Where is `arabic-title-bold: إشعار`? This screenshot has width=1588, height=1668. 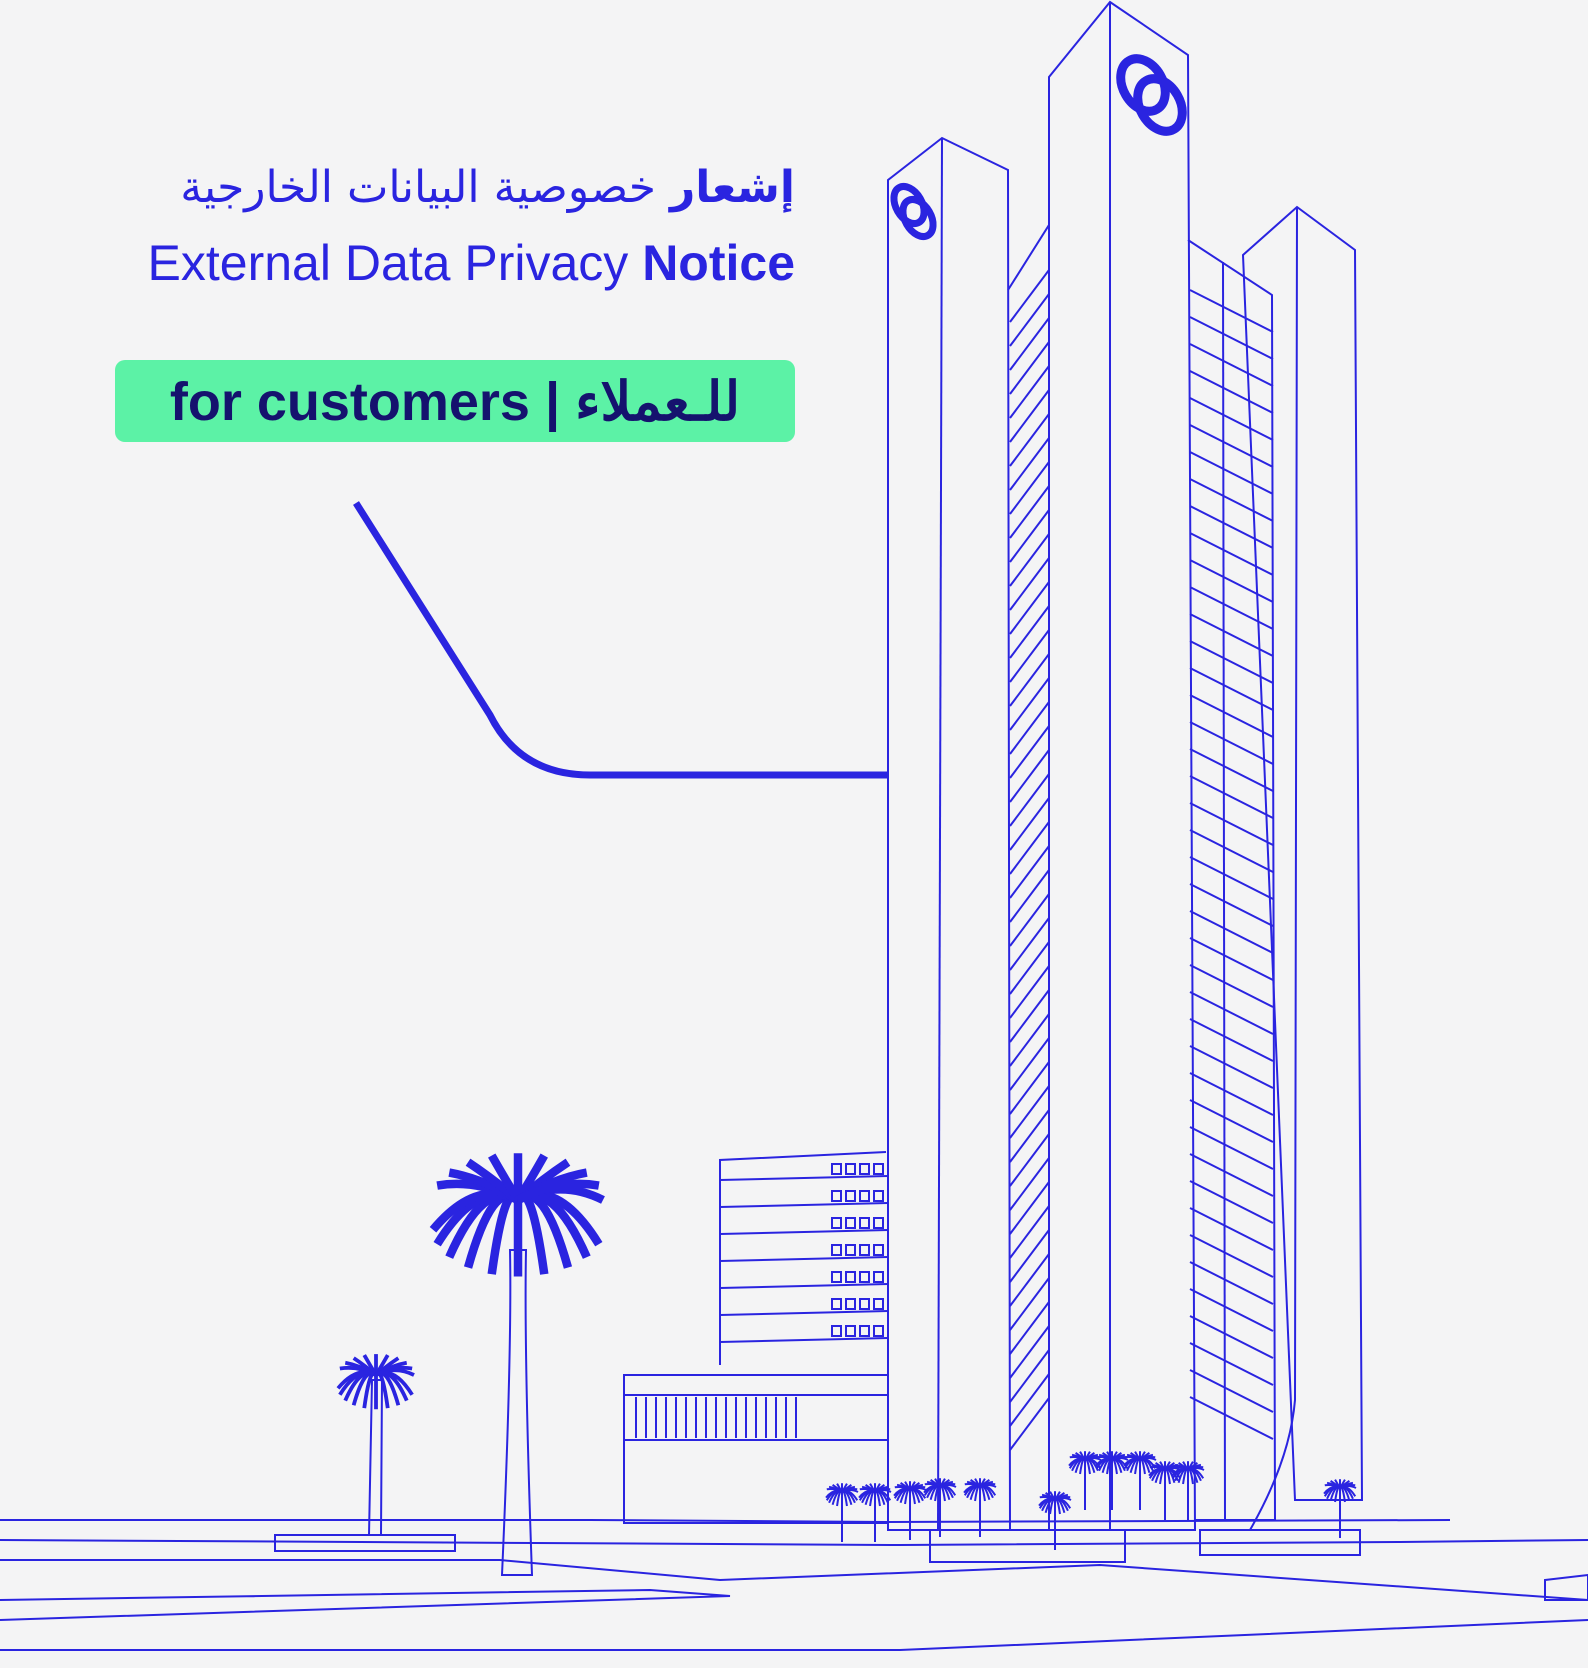 arabic-title-bold: إشعار is located at coordinates (732, 187).